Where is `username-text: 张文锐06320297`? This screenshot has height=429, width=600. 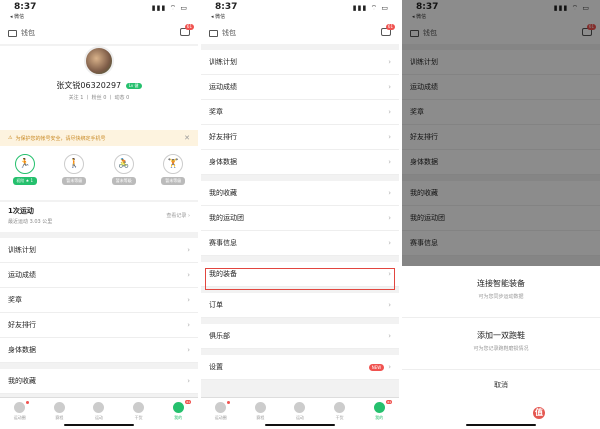
username-text: 张文锐06320297 is located at coordinates (89, 85).